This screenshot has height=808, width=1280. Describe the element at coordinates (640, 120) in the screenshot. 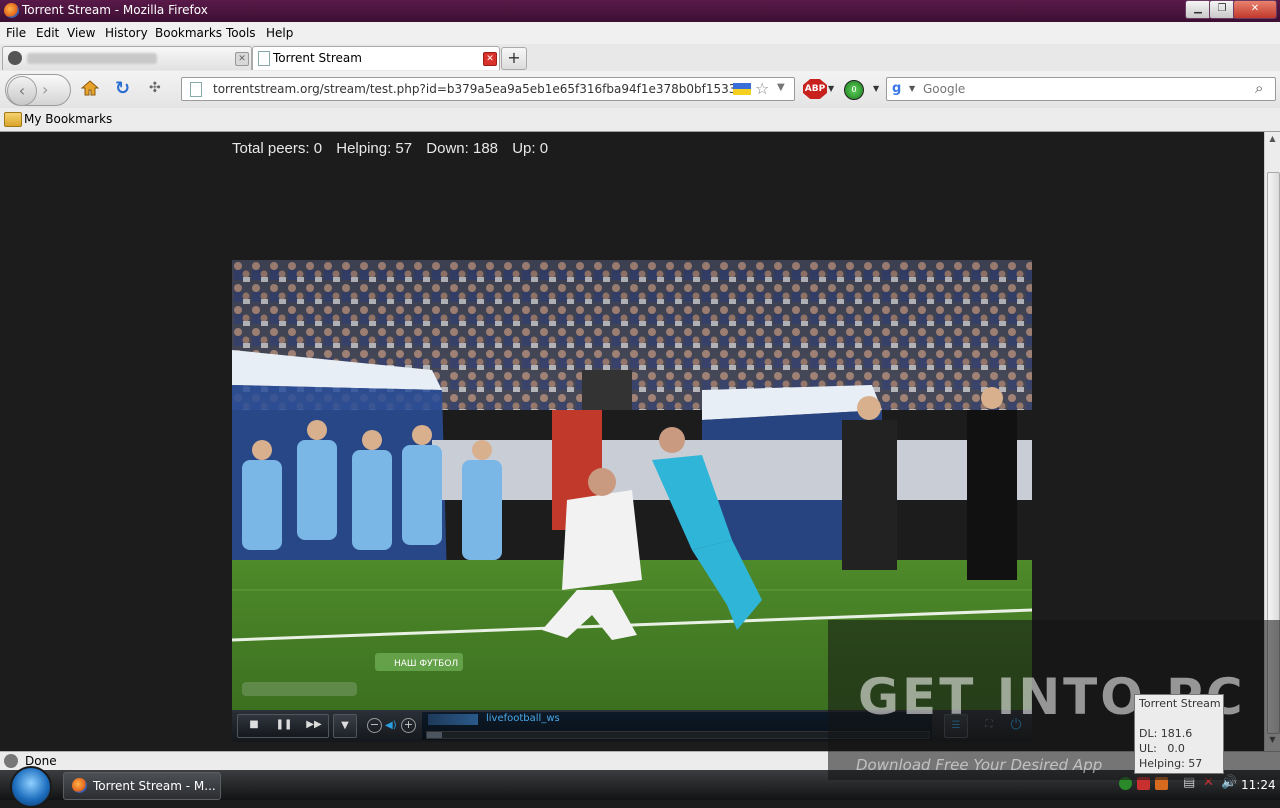

I see `bookmarks-toolbar: My Bookmarks` at that location.